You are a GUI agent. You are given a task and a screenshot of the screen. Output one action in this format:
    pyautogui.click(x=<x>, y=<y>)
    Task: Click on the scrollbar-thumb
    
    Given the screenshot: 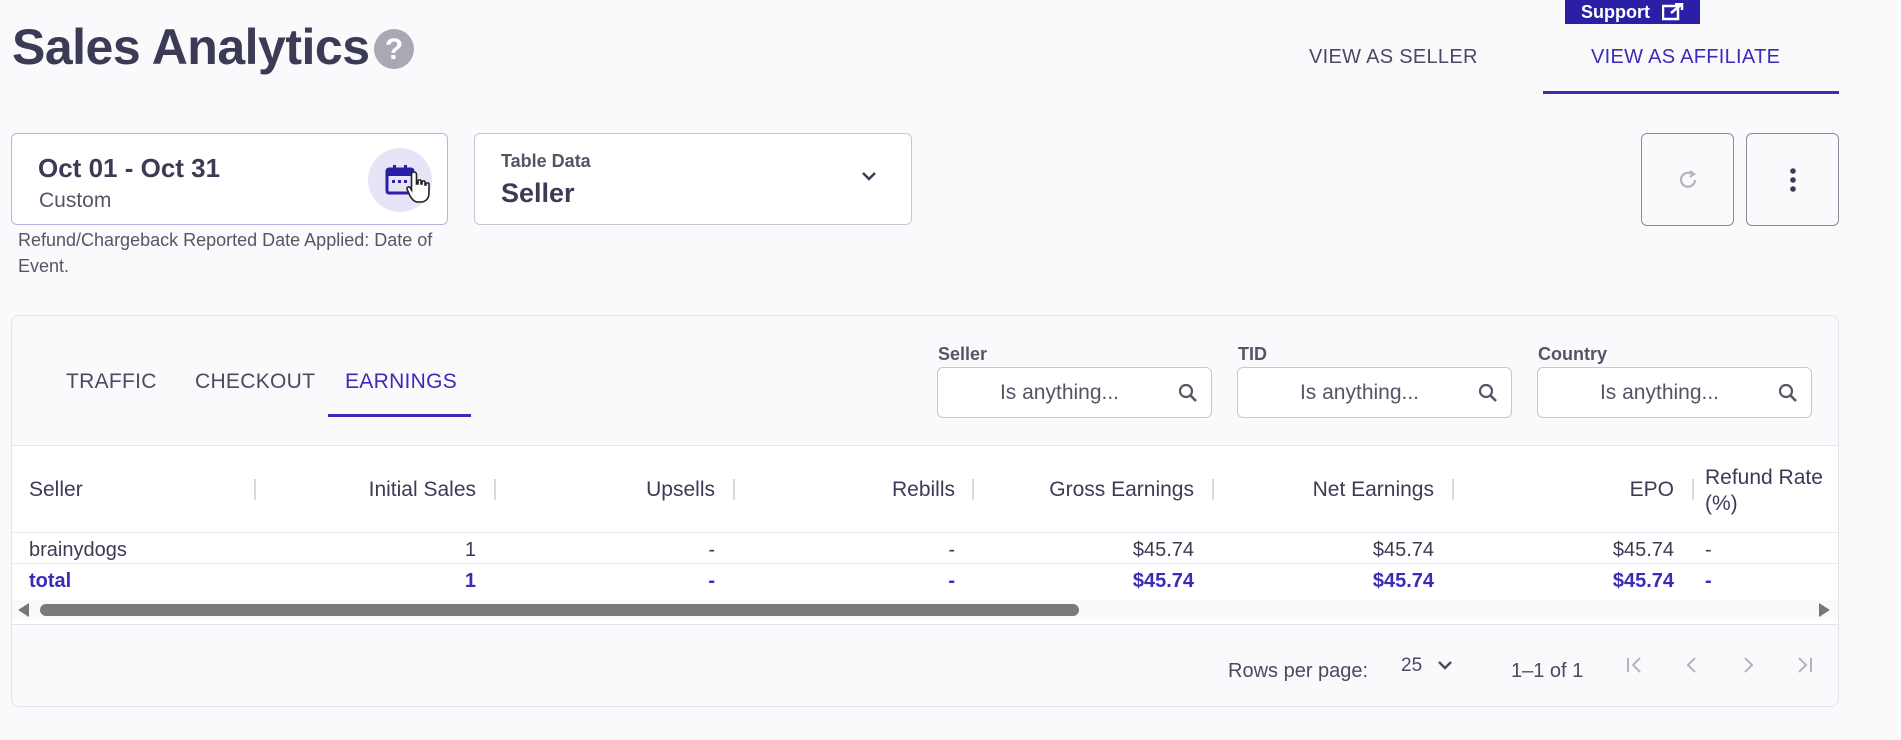 What is the action you would take?
    pyautogui.click(x=559, y=610)
    